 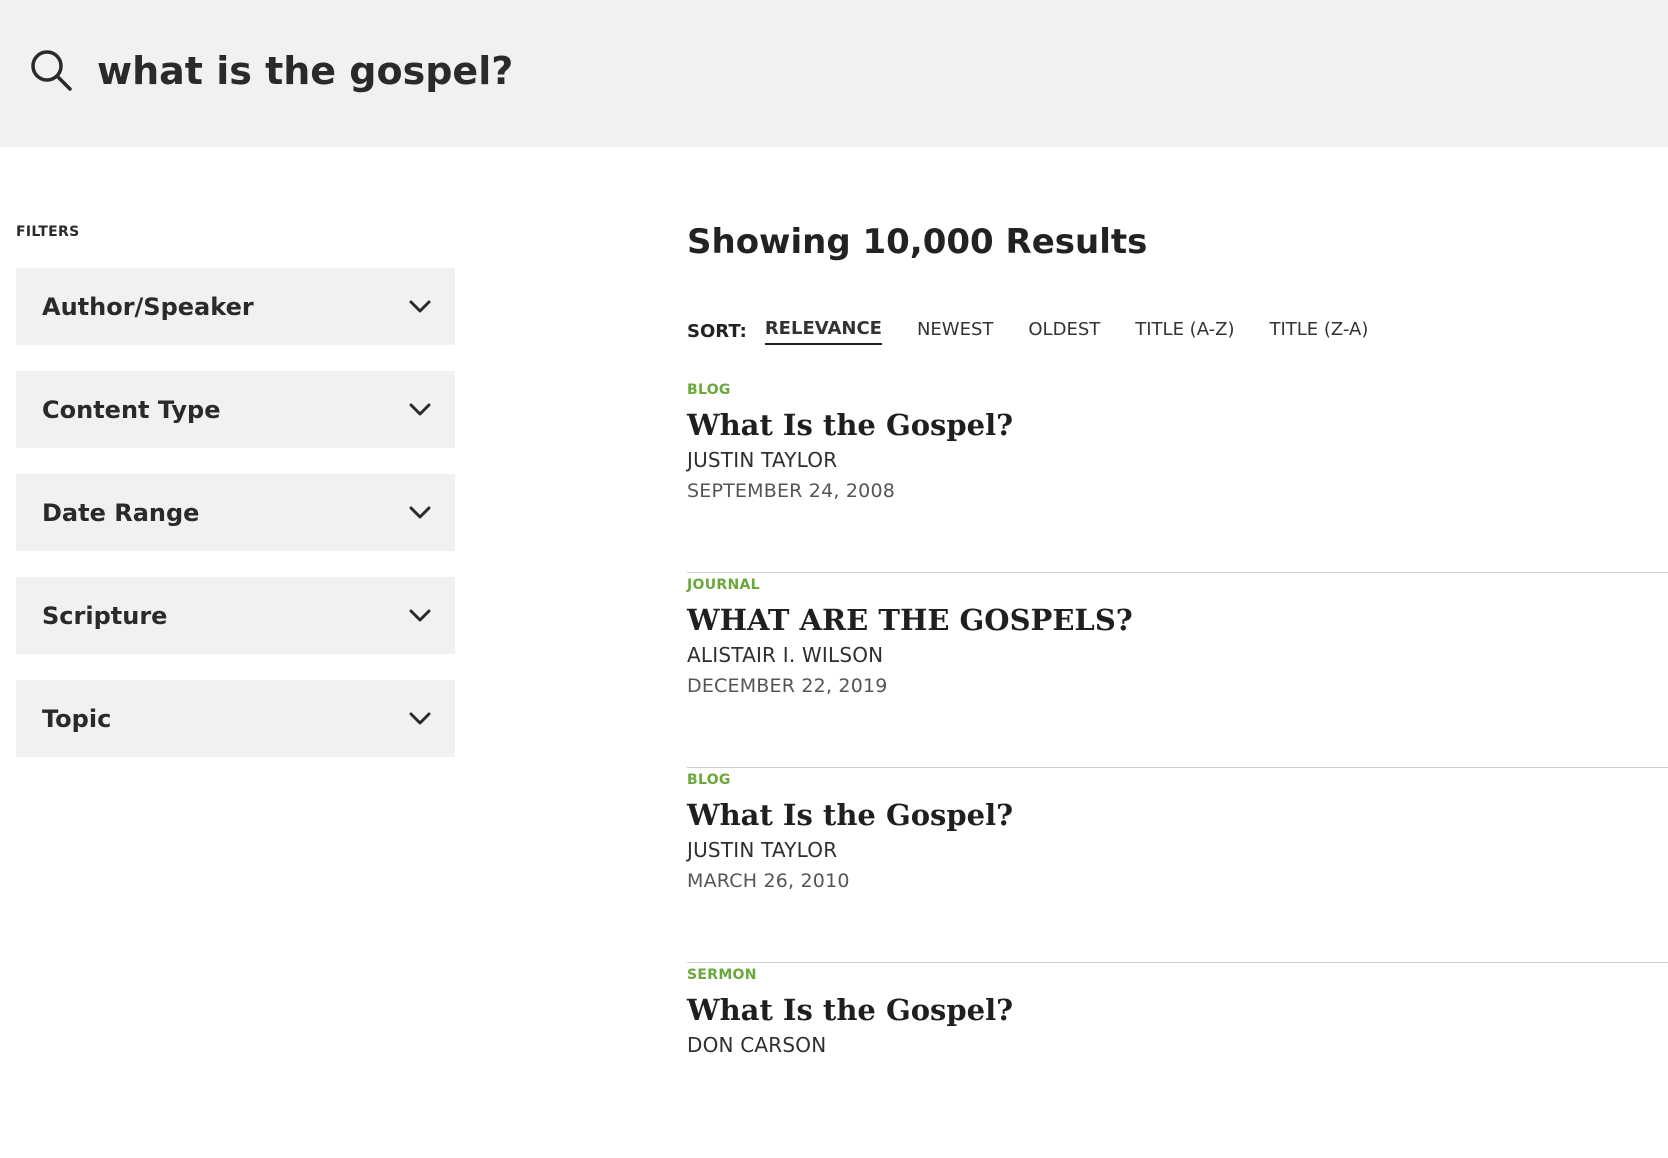 What do you see at coordinates (1177, 1060) in the screenshot?
I see `result-item: SERMON What Is the Gospel? DON CARSON` at bounding box center [1177, 1060].